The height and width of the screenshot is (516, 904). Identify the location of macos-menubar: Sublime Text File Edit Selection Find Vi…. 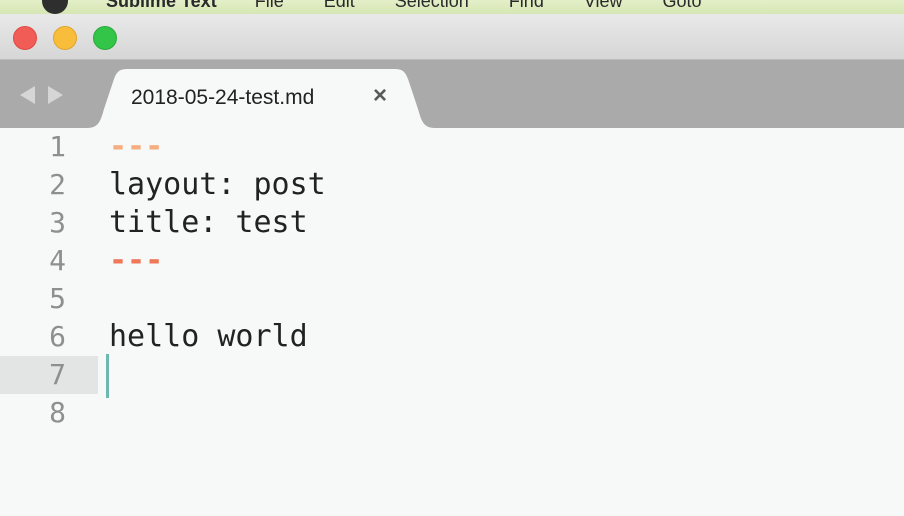
(452, 7).